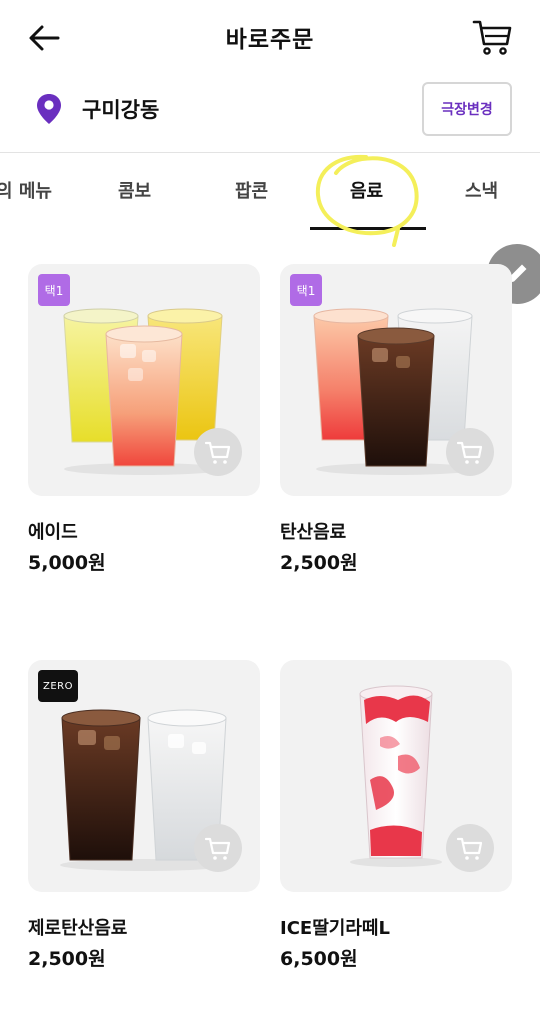 The height and width of the screenshot is (1010, 540). I want to click on product-name: ICE딸기라떼L, so click(335, 928).